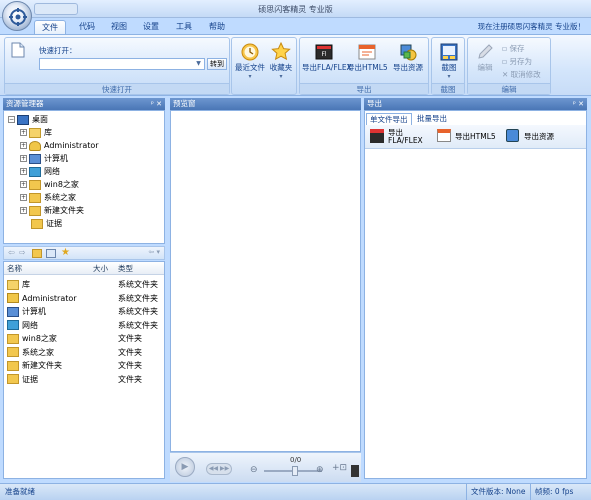  I want to click on export-group: Fl 导出FLA/FLEX 导出HTML5 导出资源 导出, so click(364, 66).